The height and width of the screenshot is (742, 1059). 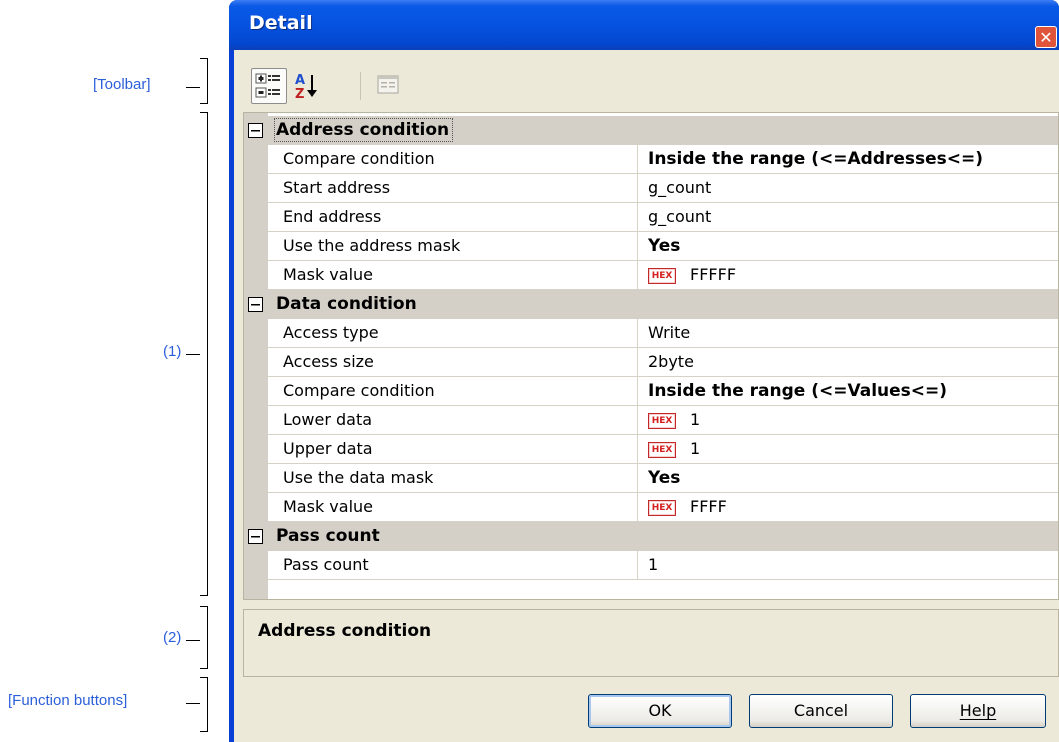 I want to click on categorized-view-button, so click(x=269, y=86).